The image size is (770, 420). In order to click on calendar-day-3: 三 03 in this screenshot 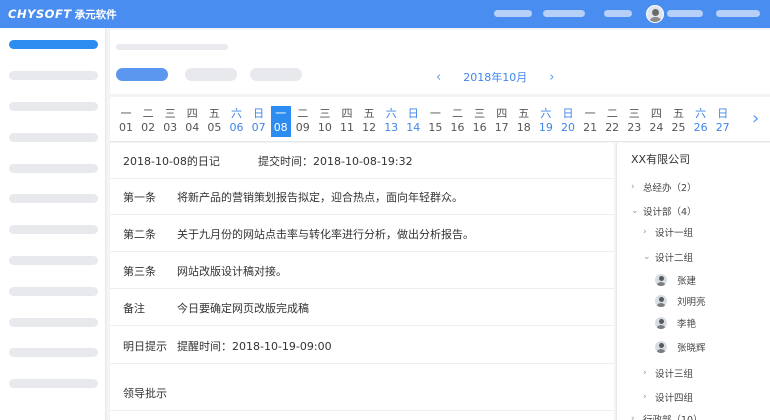, I will do `click(170, 122)`.